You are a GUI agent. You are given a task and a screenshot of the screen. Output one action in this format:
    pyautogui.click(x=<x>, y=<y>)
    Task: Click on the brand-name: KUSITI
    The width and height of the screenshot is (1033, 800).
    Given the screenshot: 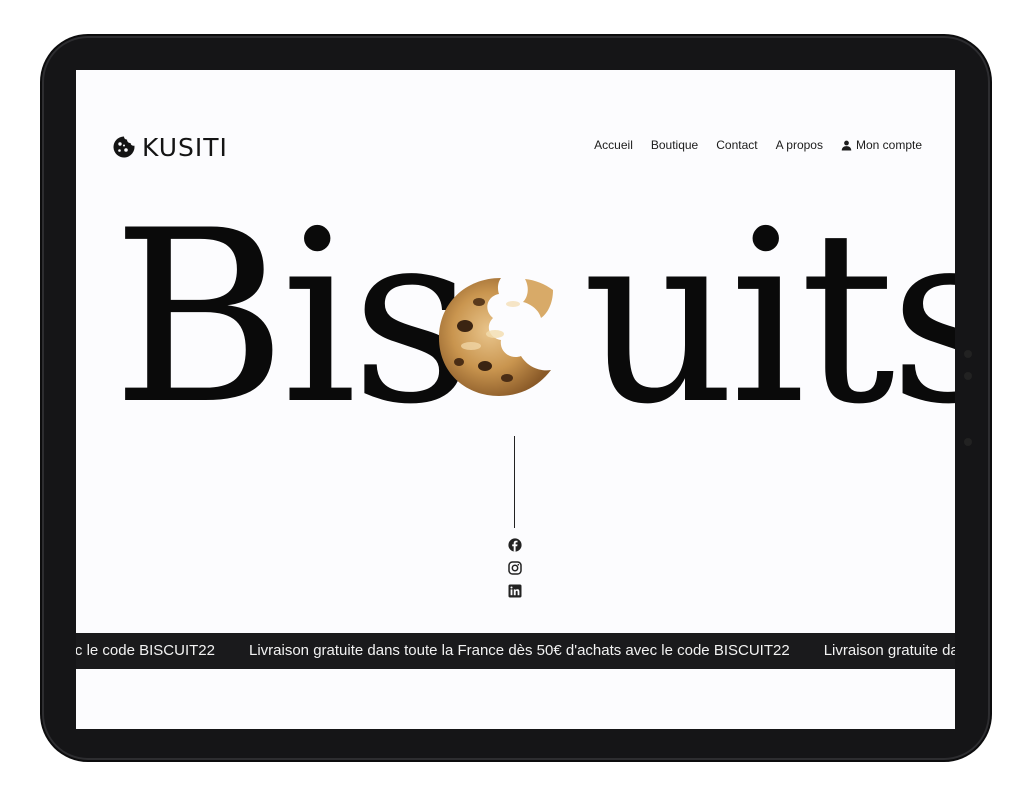 What is the action you would take?
    pyautogui.click(x=185, y=147)
    